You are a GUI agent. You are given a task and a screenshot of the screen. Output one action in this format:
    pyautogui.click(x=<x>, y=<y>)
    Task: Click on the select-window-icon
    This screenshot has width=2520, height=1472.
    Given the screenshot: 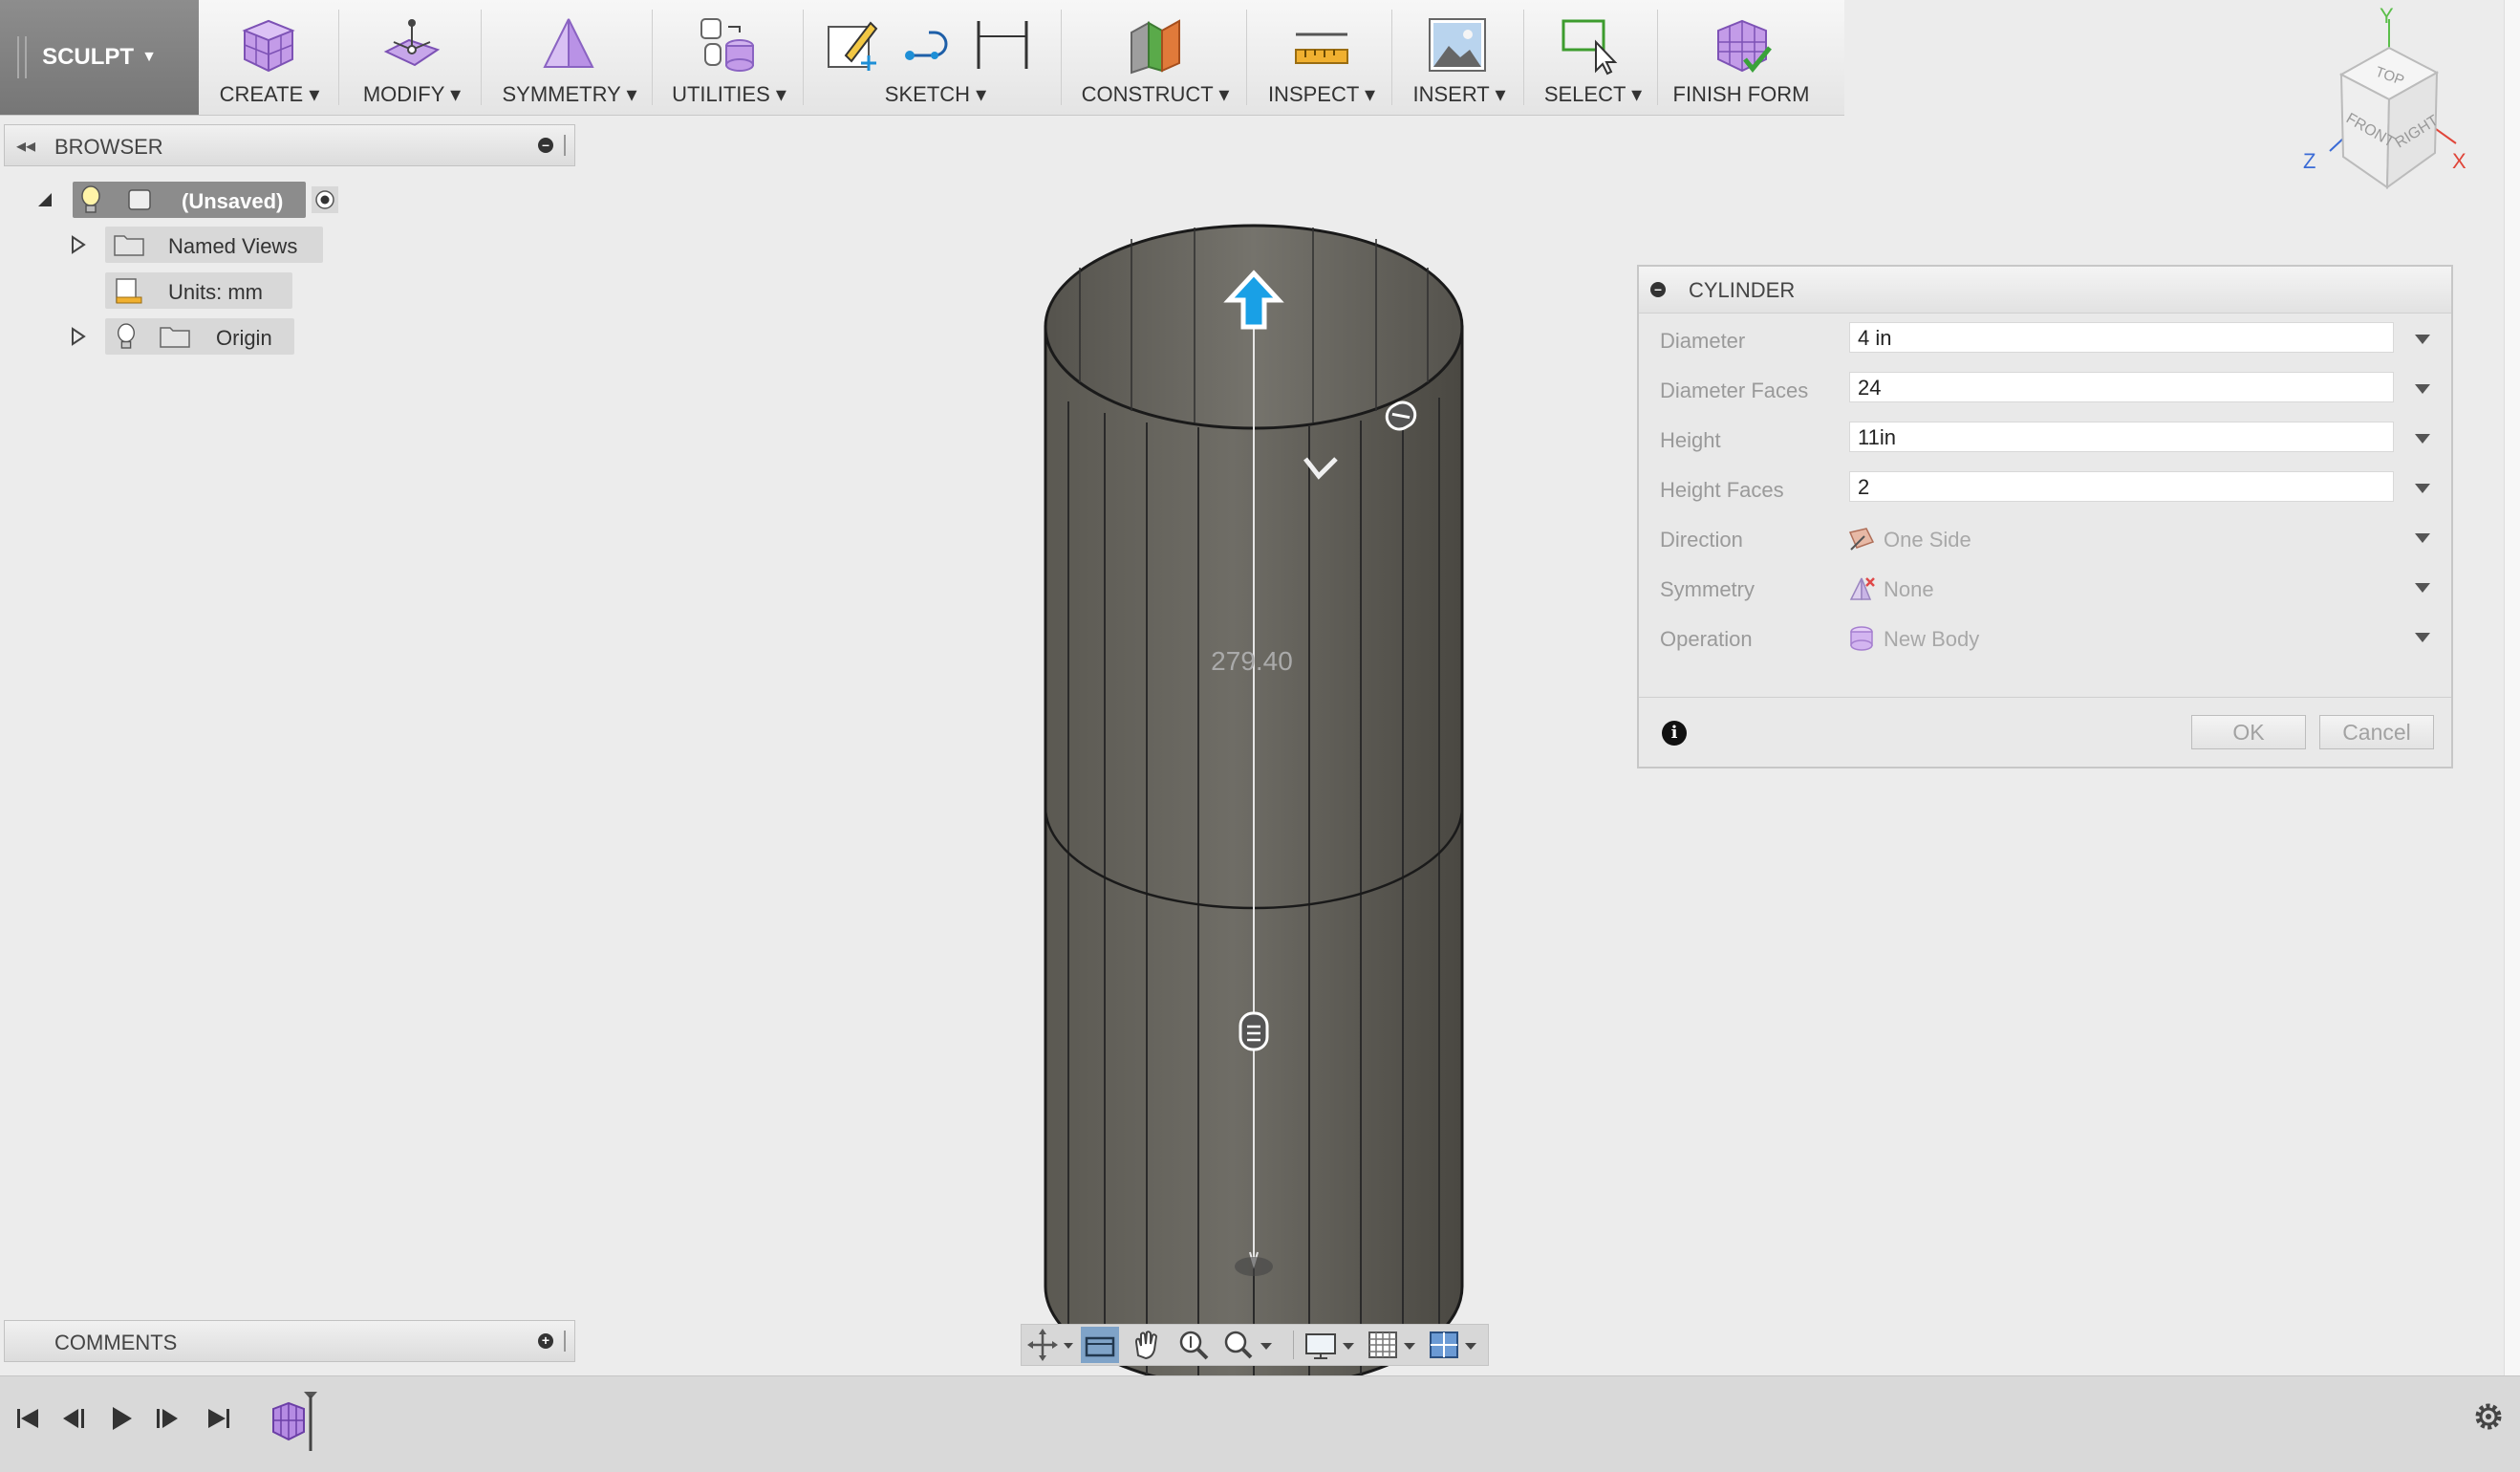 What is the action you would take?
    pyautogui.click(x=1590, y=48)
    